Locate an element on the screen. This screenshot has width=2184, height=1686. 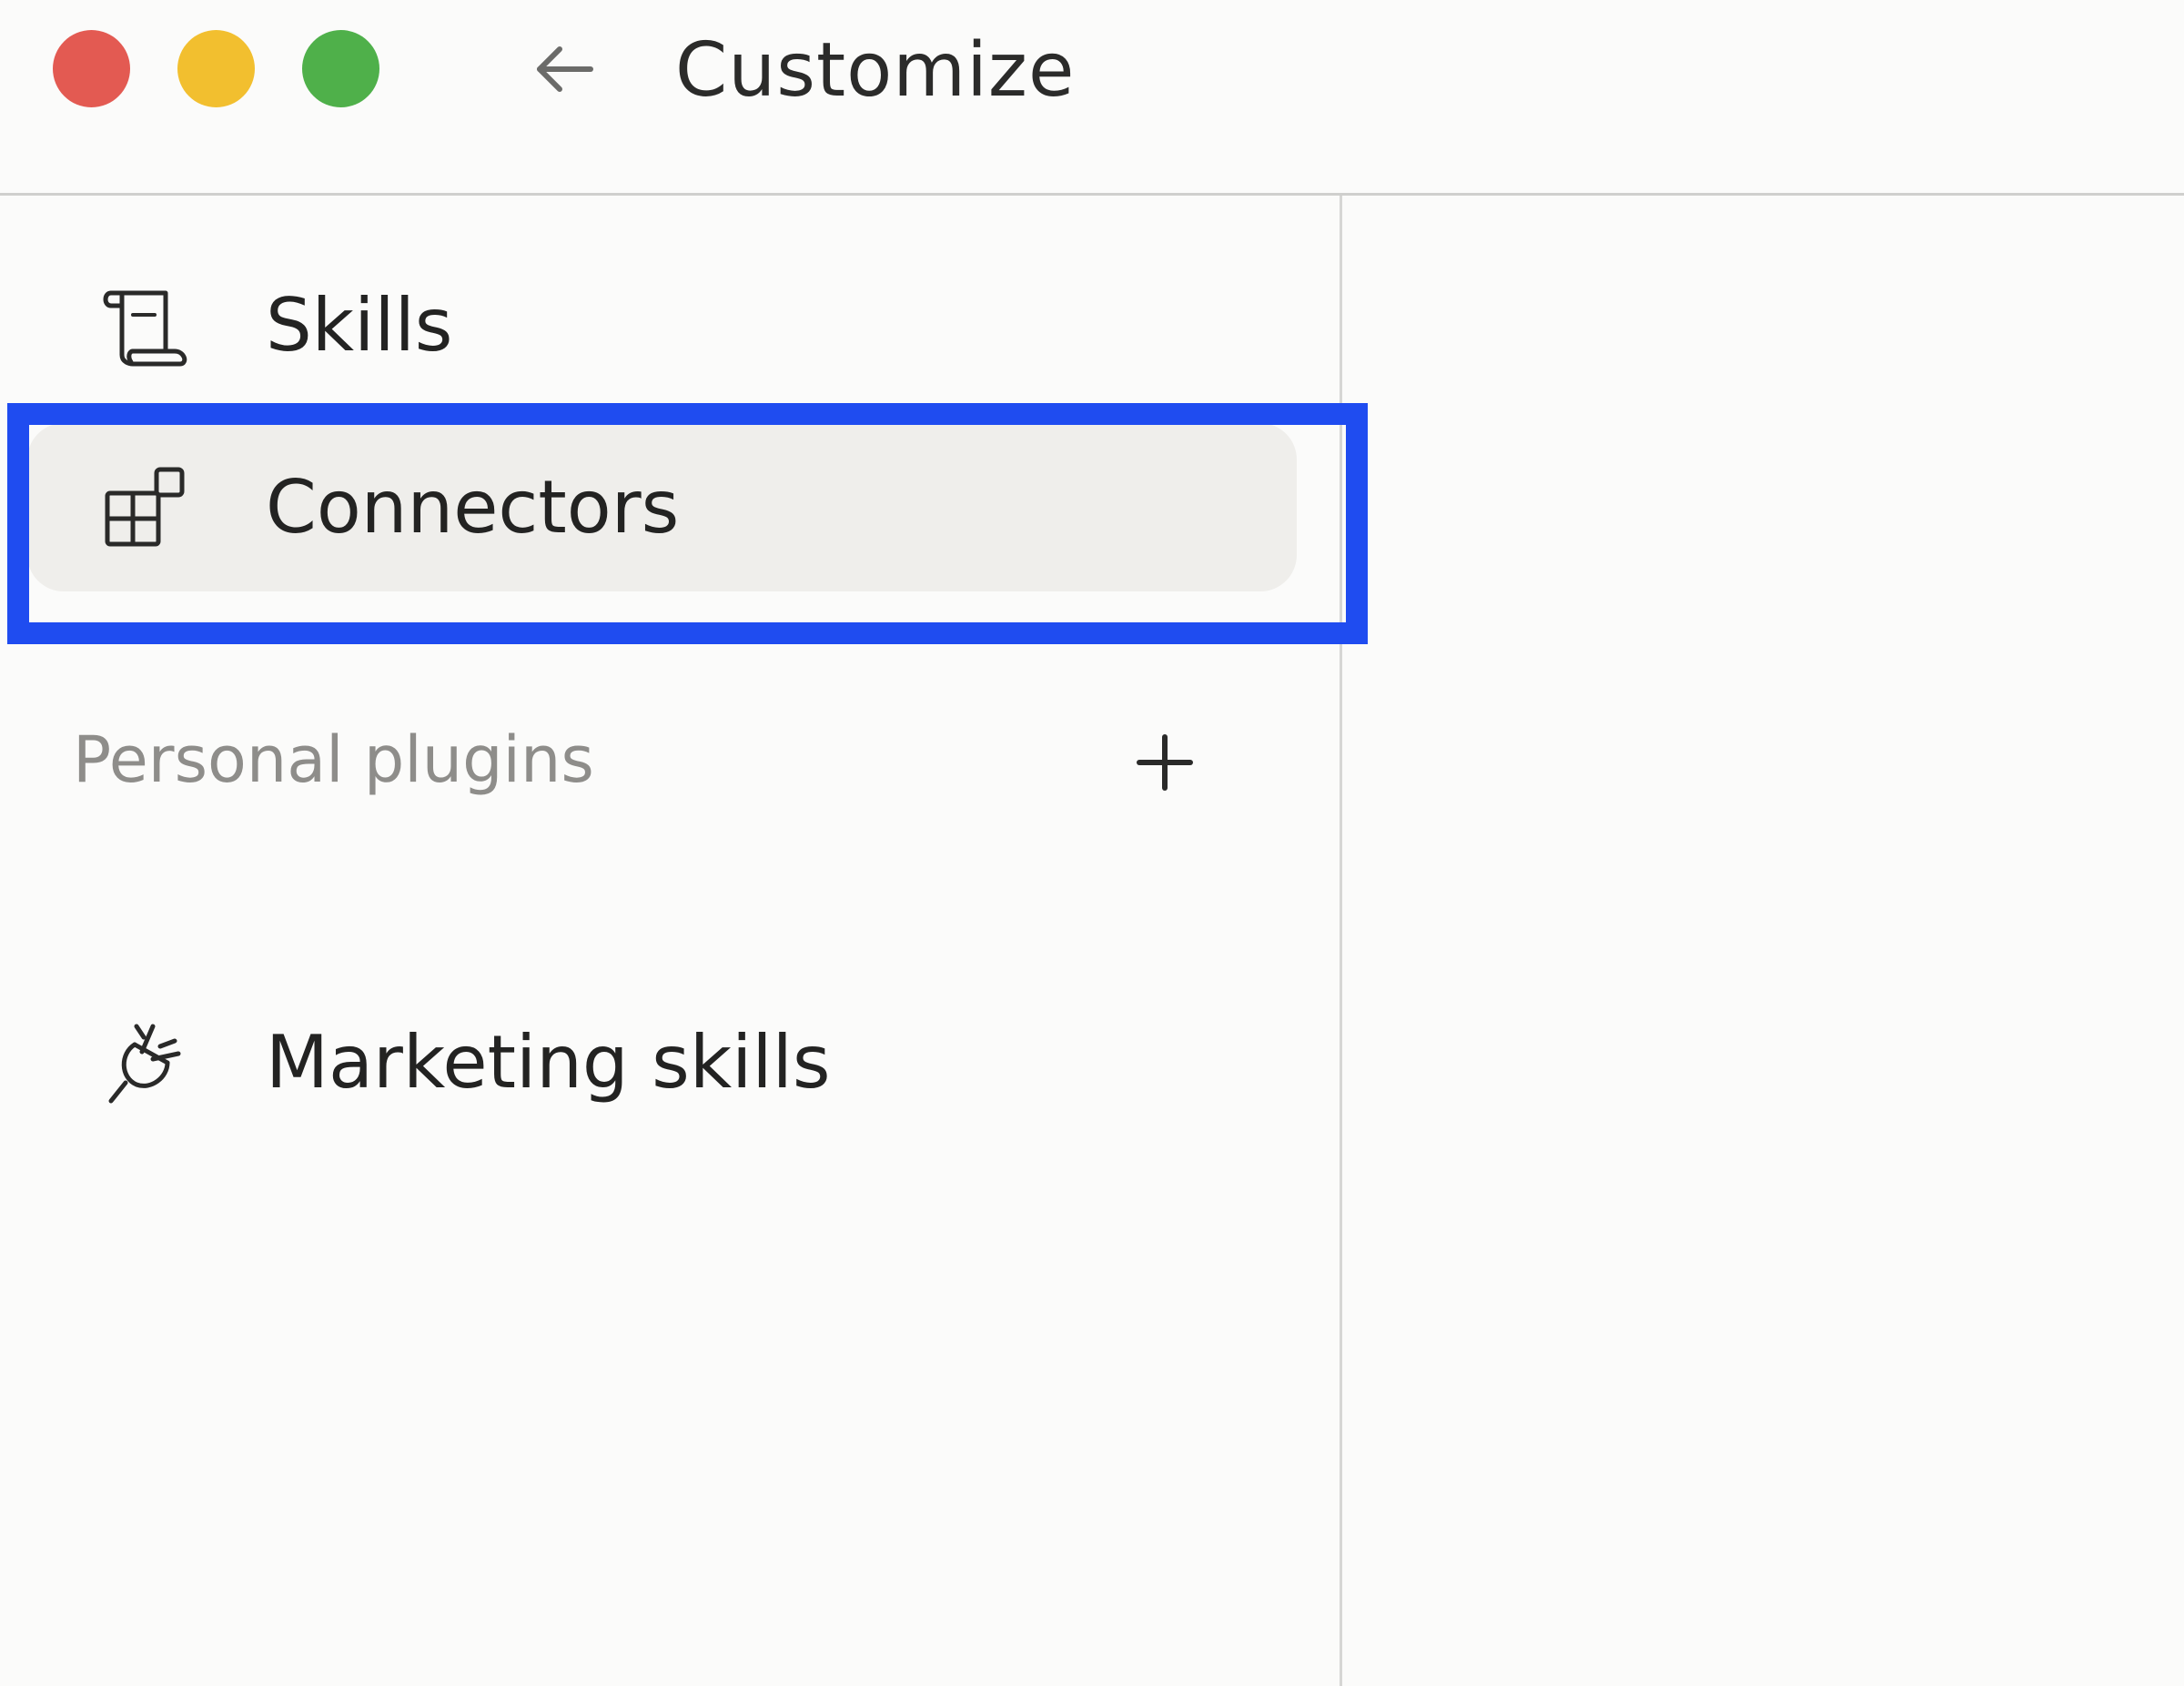
plus-icon is located at coordinates (1165, 764).